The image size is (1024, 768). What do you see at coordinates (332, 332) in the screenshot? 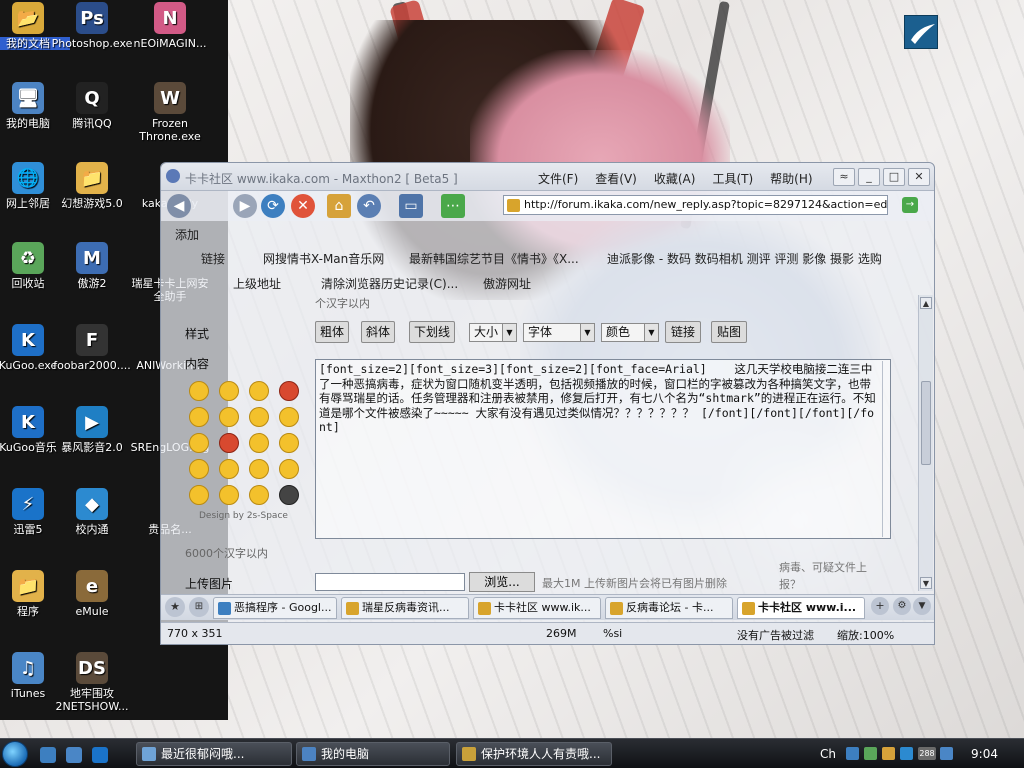
I see `bold-button: 粗体` at bounding box center [332, 332].